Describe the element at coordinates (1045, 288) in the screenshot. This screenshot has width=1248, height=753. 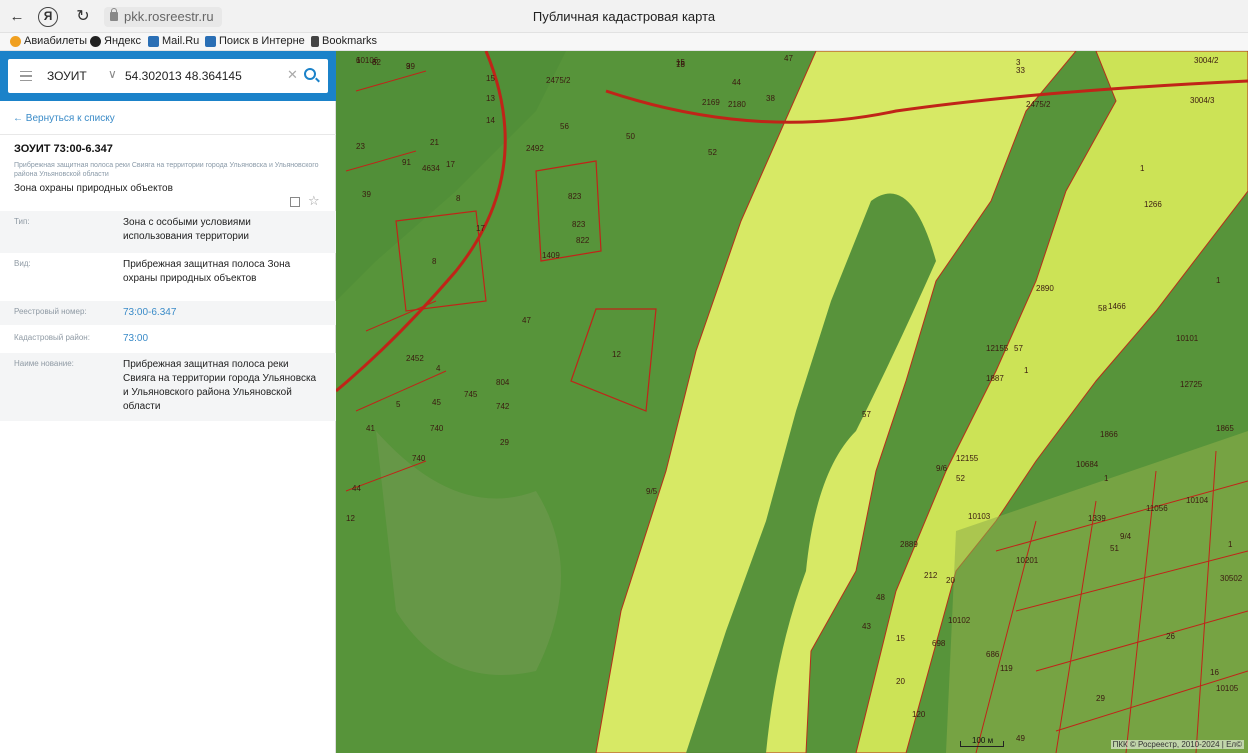
I see `parcel-number-label: 2890` at that location.